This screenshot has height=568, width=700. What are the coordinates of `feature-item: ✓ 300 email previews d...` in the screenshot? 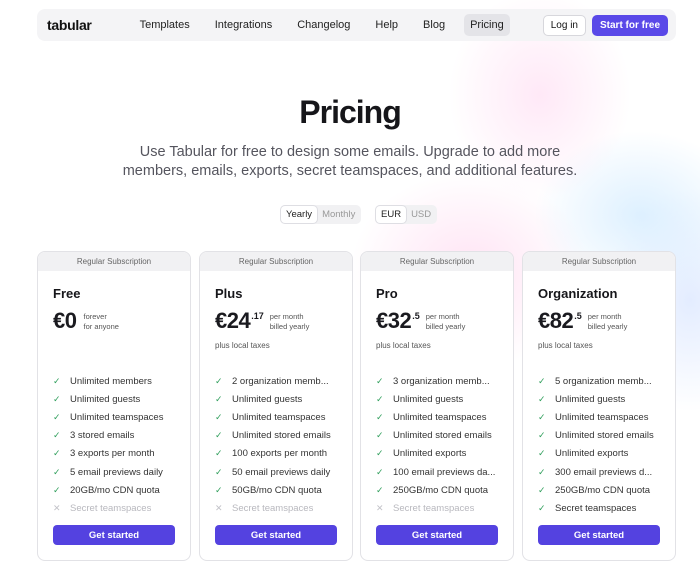 It's located at (603, 472).